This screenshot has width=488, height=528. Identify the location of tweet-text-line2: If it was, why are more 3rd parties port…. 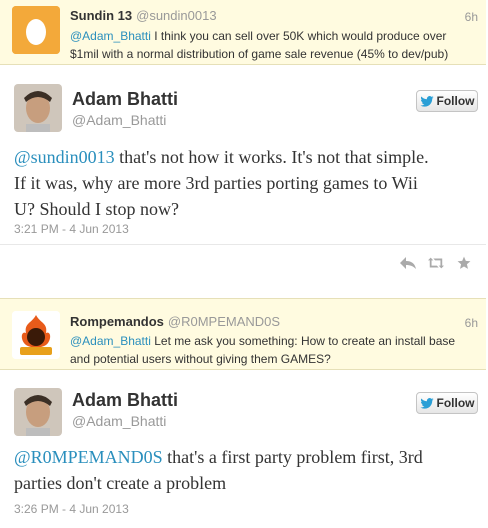
(216, 183).